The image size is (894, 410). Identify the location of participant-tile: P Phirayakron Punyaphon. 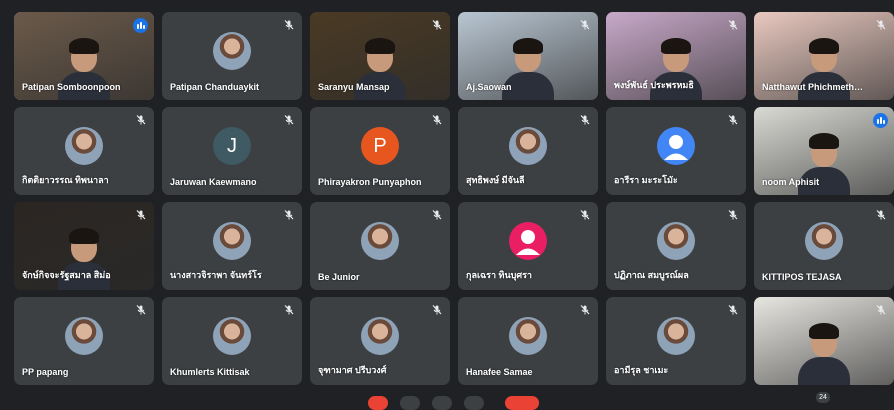
(380, 151).